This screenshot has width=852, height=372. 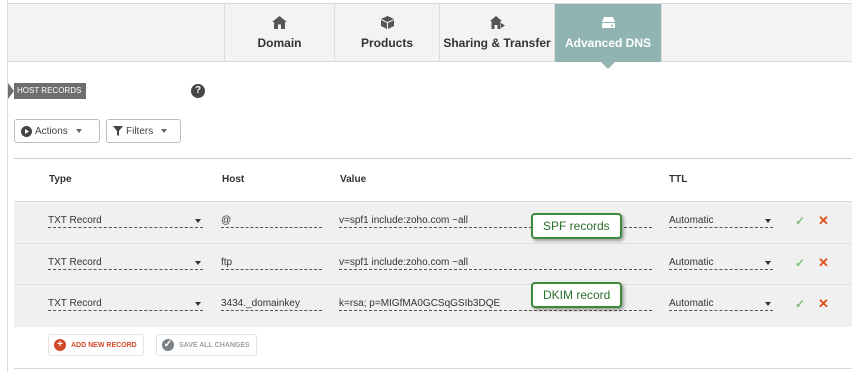 What do you see at coordinates (271, 304) in the screenshot?
I see `host-input: 3434._domainkey` at bounding box center [271, 304].